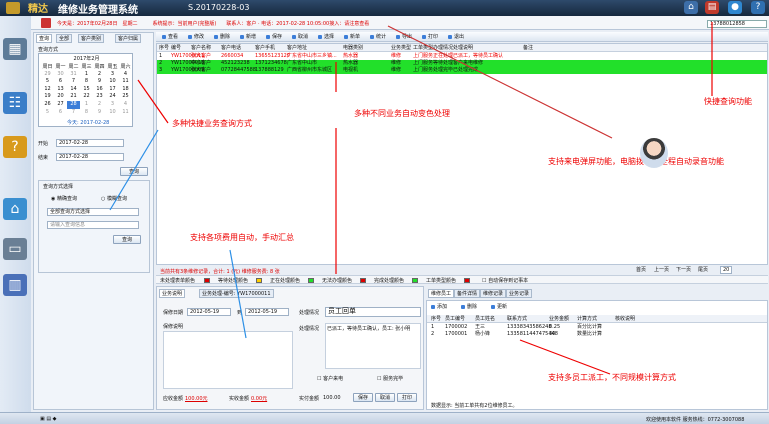  What do you see at coordinates (565, 357) in the screenshot?
I see `arrow-staff` at bounding box center [565, 357].